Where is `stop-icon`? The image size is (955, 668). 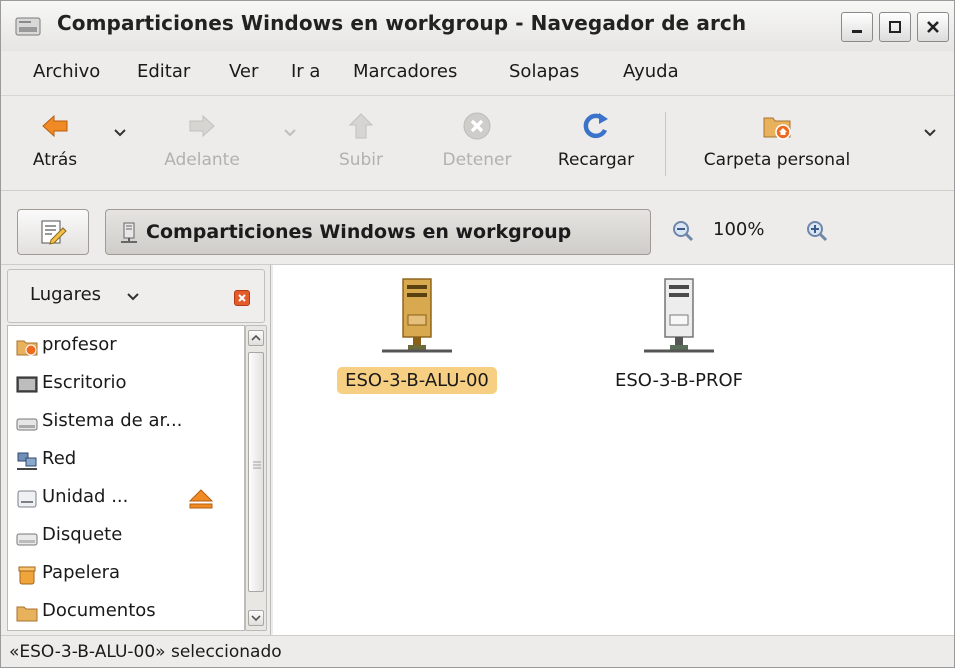
stop-icon is located at coordinates (477, 126).